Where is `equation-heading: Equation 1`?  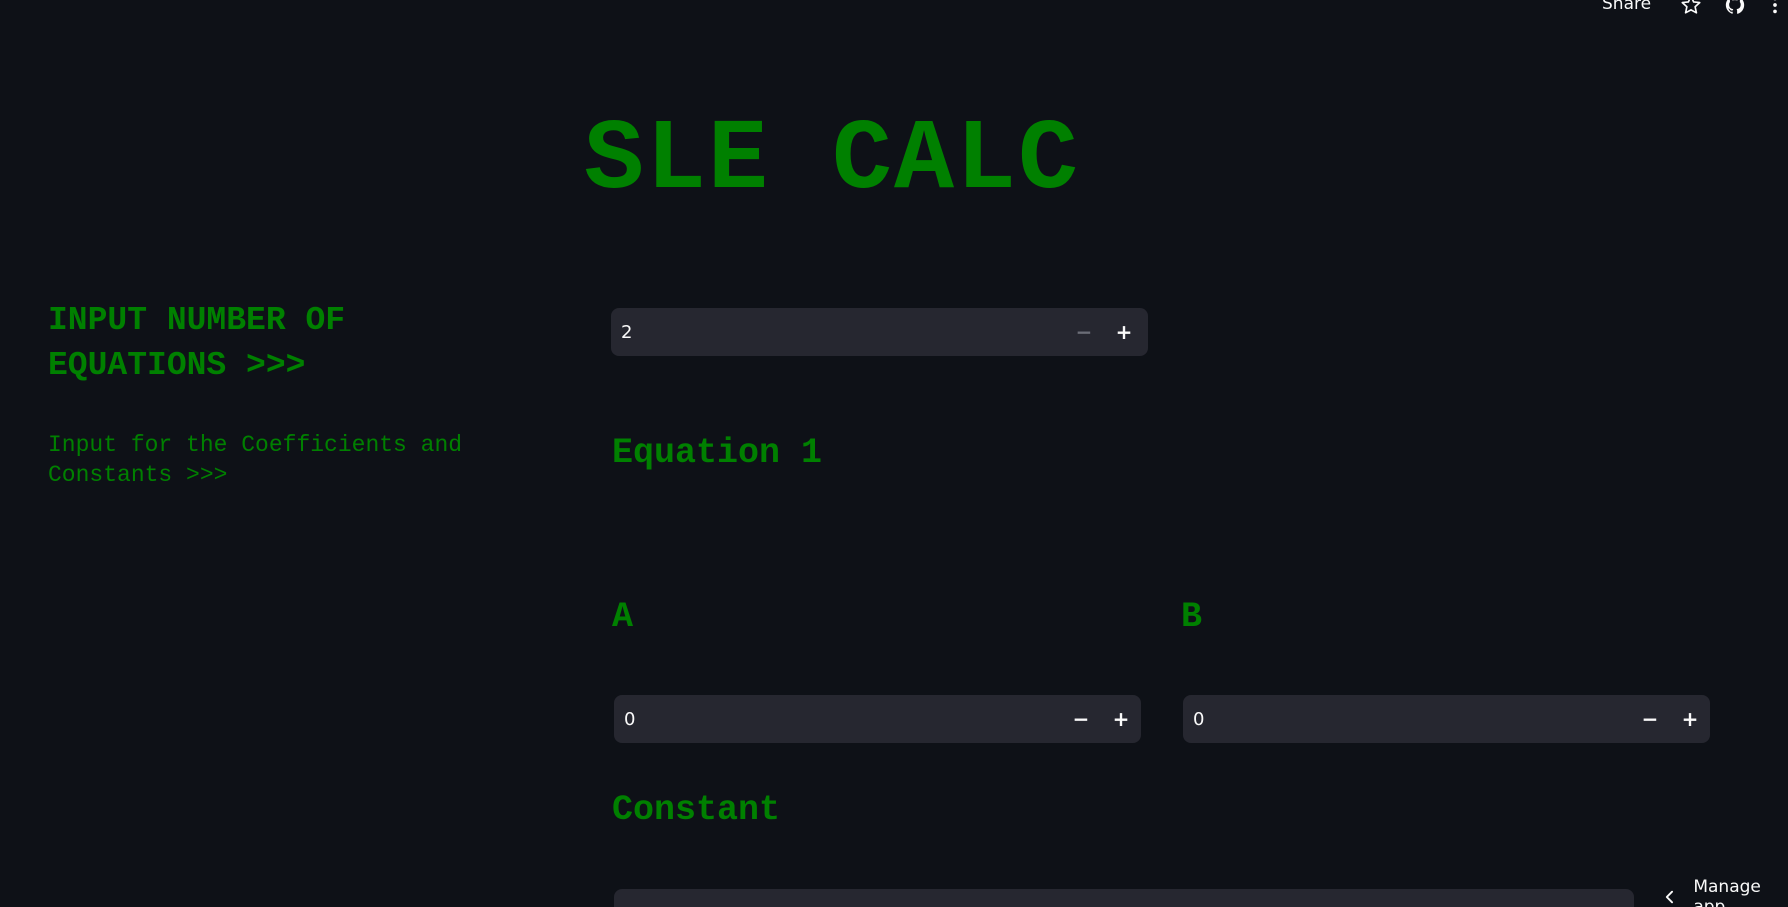
equation-heading: Equation 1 is located at coordinates (717, 453).